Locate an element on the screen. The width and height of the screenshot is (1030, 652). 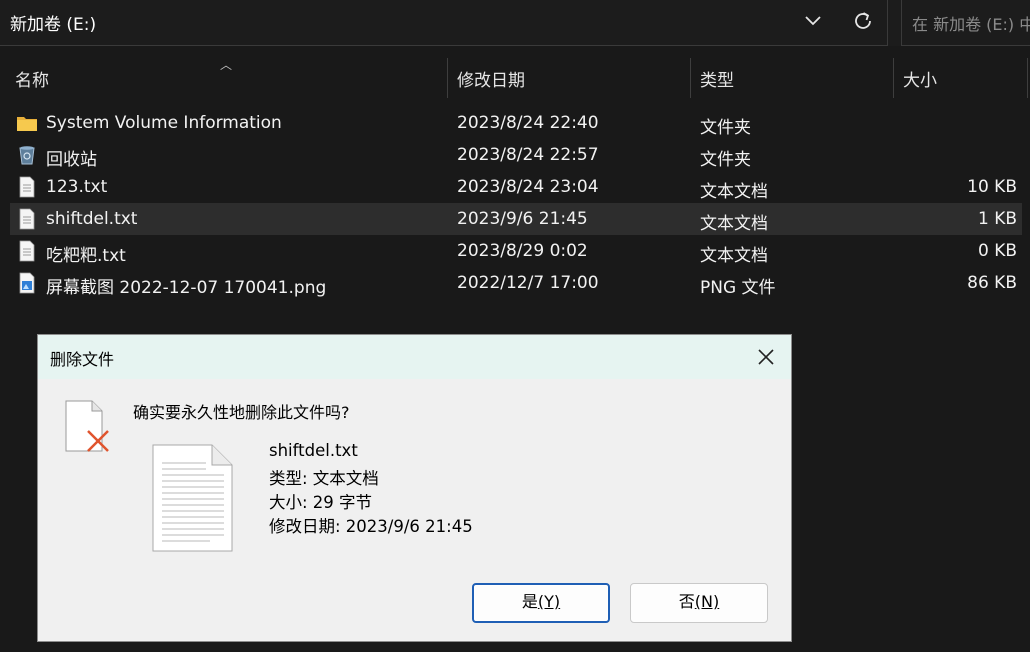
recycle-bin-icon is located at coordinates (27, 155).